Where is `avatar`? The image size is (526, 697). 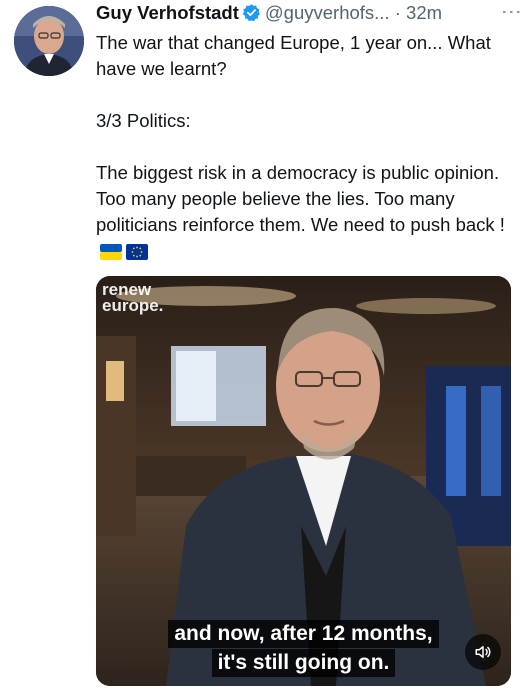 avatar is located at coordinates (49, 41).